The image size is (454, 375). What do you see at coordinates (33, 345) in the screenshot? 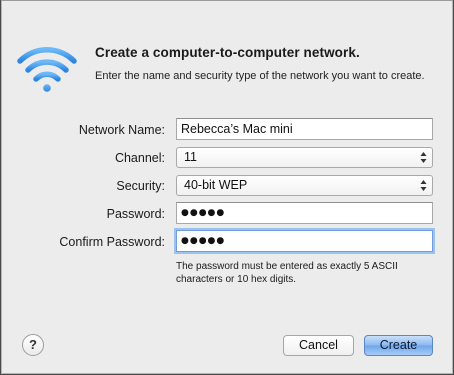
I see `help-button: ?` at bounding box center [33, 345].